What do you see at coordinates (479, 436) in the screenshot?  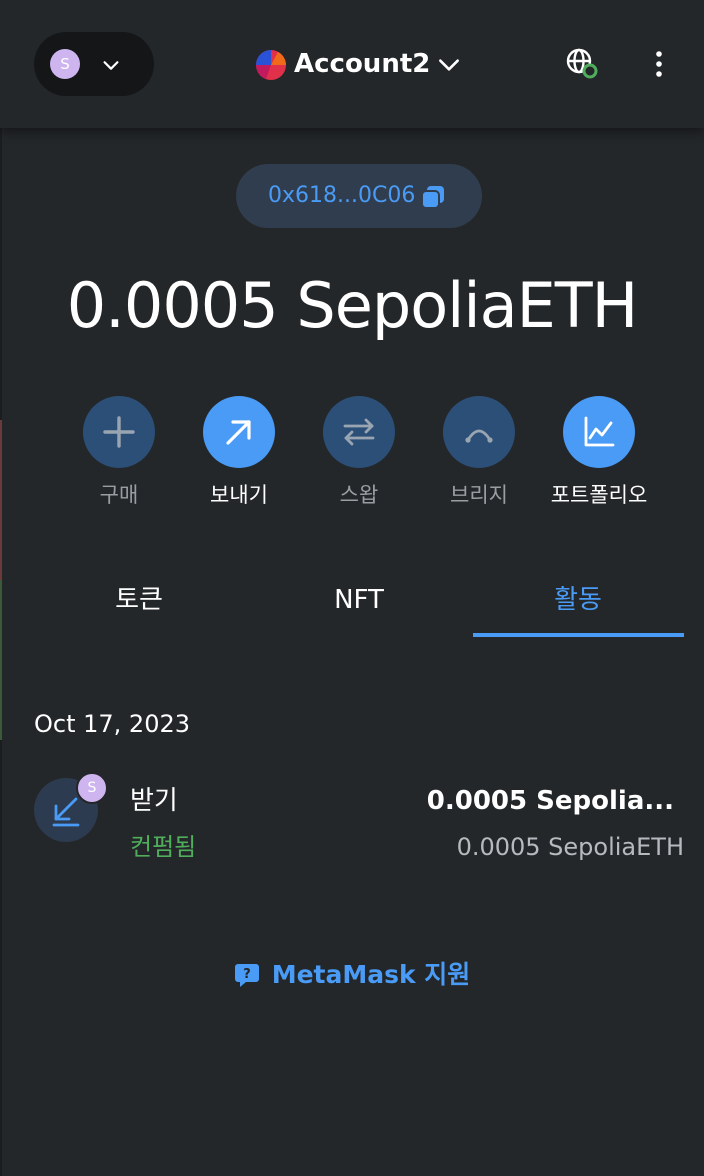 I see `bridge-icon` at bounding box center [479, 436].